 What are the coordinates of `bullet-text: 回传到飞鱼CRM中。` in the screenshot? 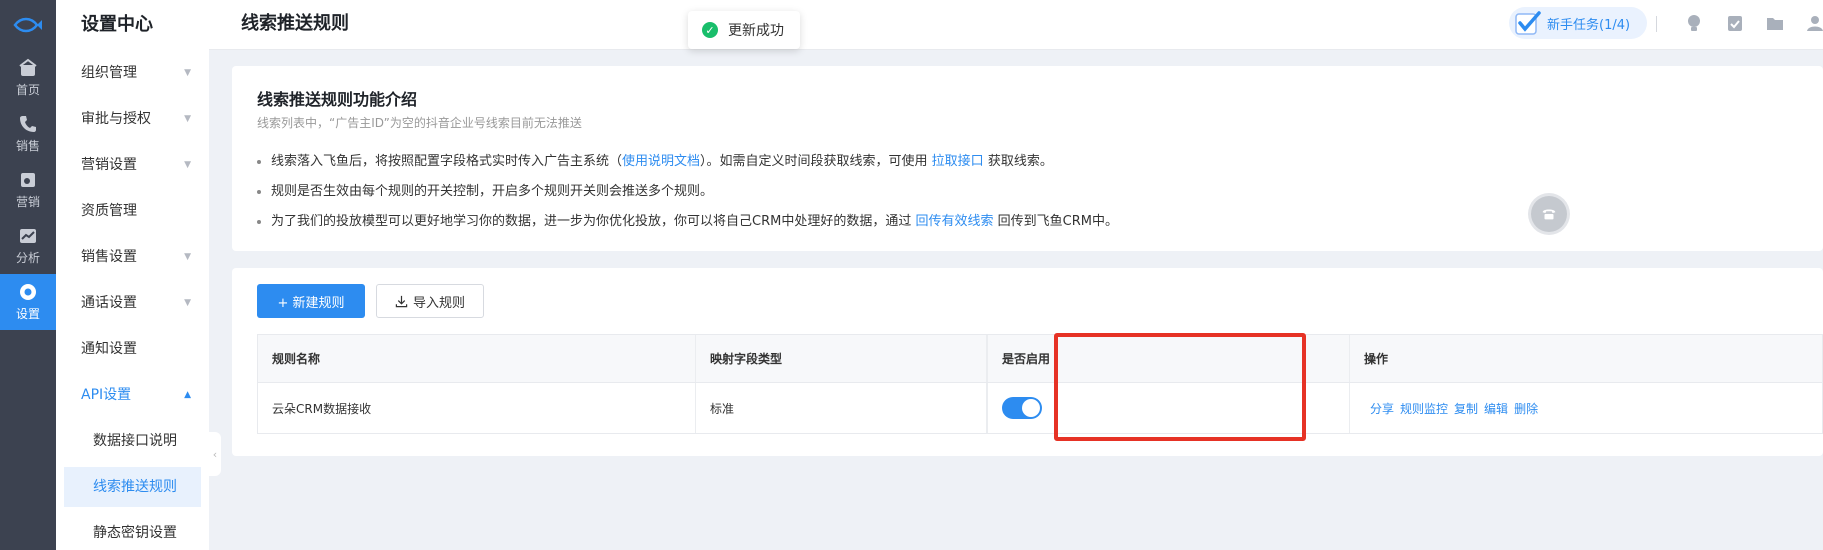 It's located at (1055, 221).